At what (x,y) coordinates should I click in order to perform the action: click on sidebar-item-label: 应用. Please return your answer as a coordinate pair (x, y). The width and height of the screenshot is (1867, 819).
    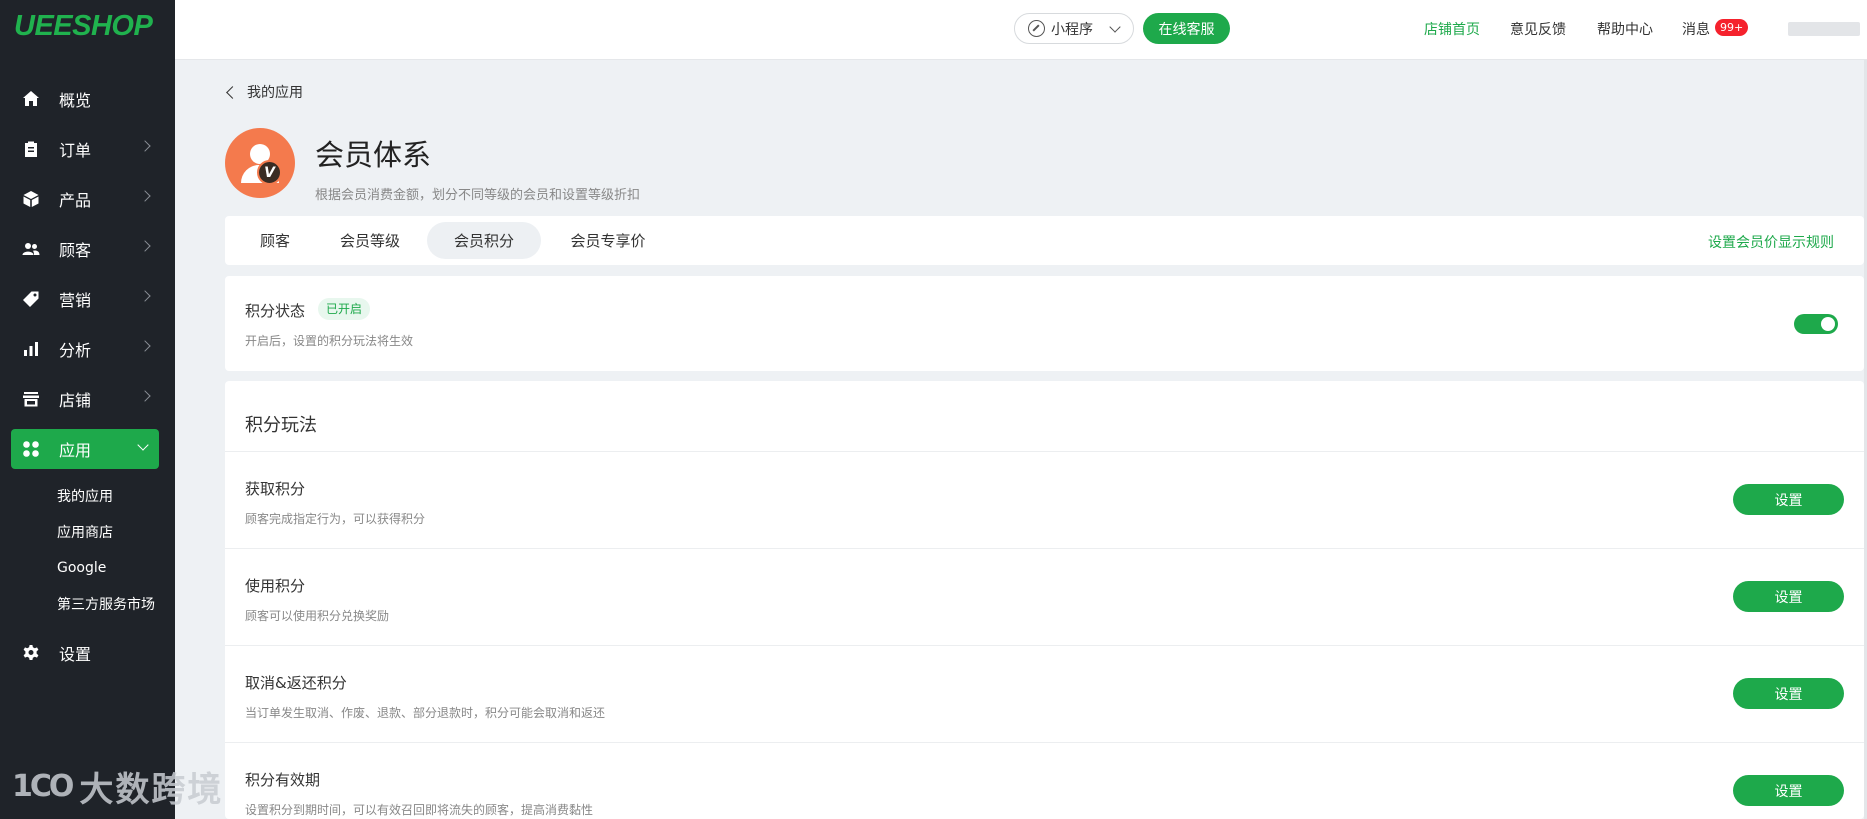
    Looking at the image, I should click on (75, 450).